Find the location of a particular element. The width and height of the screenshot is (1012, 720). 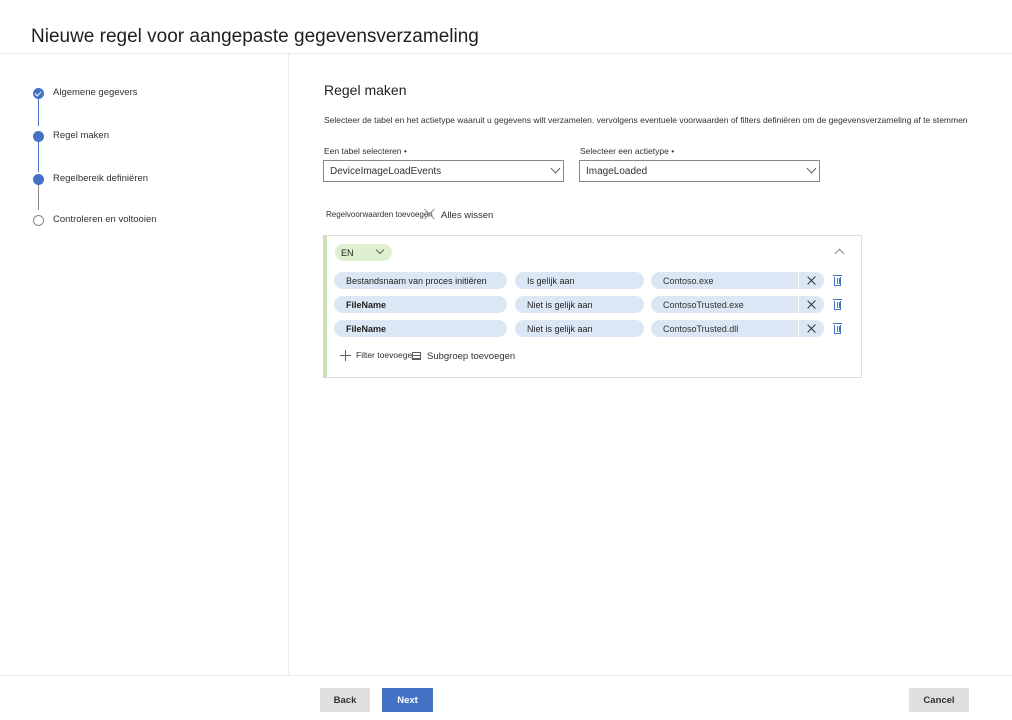

condition-field: Bestandsnaam van proces initiëren is located at coordinates (420, 280).